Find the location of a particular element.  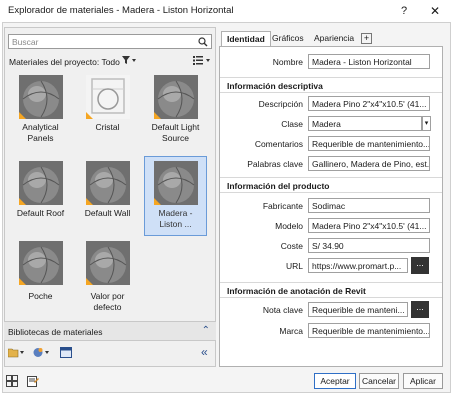

material-tile-valor-por-defecto: Valor por defecto is located at coordinates (107, 275).